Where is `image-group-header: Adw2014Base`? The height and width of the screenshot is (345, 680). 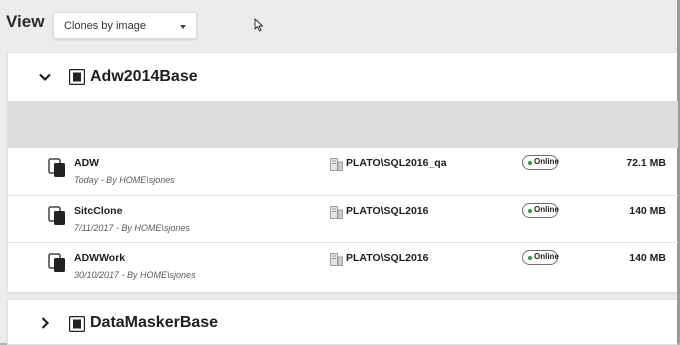
image-group-header: Adw2014Base is located at coordinates (343, 77).